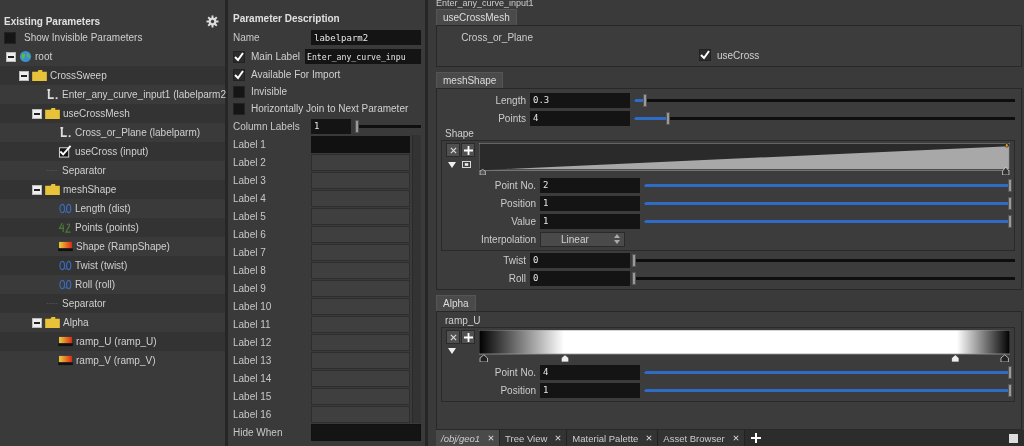 The image size is (1024, 446). I want to click on tree-item-label: Separator, so click(84, 303).